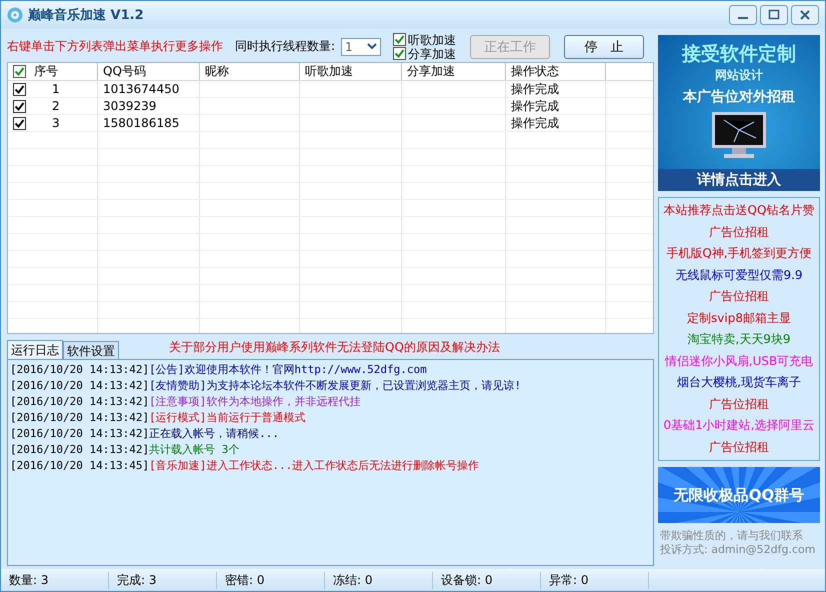 Image resolution: width=826 pixels, height=592 pixels. Describe the element at coordinates (285, 47) in the screenshot. I see `threads-label: 同时执行线程数量:` at that location.